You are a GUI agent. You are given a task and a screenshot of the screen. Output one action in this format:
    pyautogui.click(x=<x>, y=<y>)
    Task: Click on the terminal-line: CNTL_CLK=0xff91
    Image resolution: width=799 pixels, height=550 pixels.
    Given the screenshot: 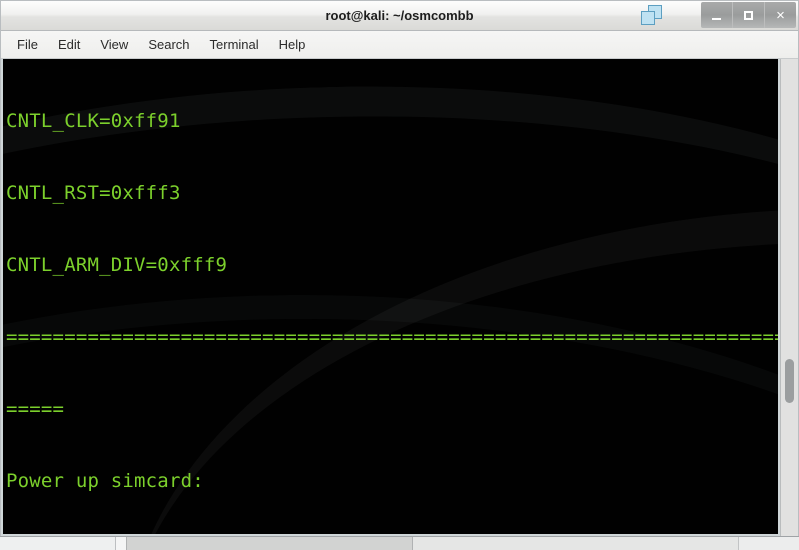 What is the action you would take?
    pyautogui.click(x=93, y=121)
    